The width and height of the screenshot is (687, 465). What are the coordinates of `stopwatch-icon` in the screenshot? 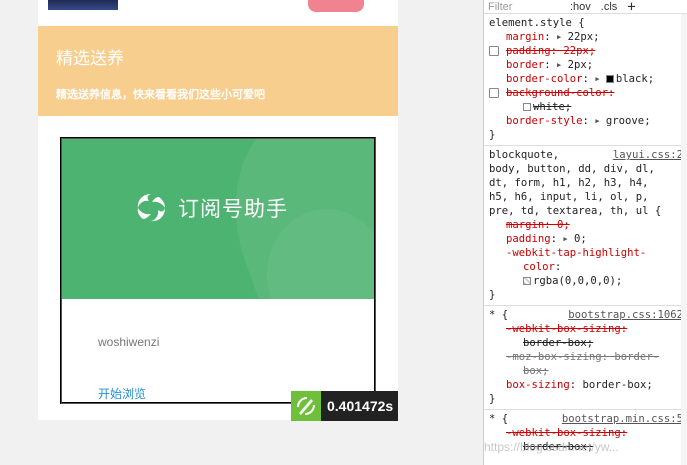 It's located at (306, 406).